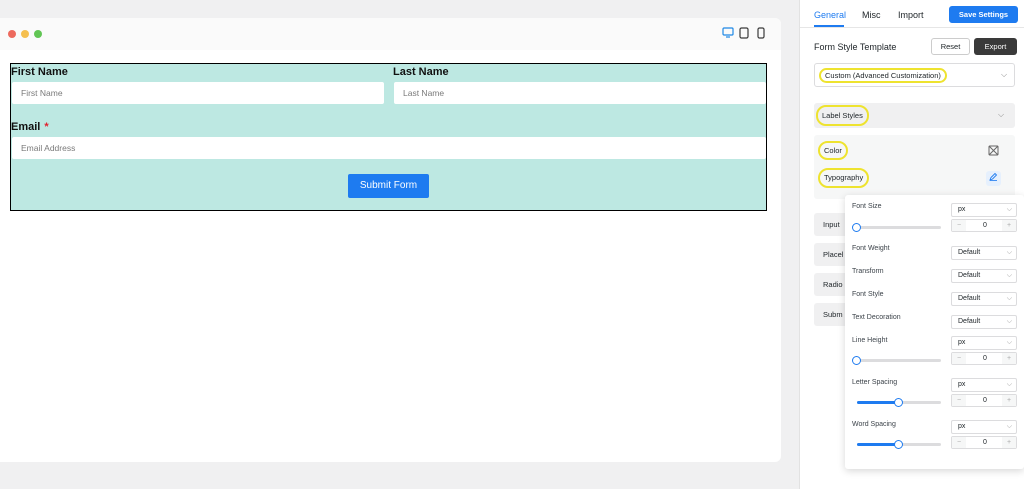 Image resolution: width=1024 pixels, height=489 pixels. I want to click on line-height-label: Line Height, so click(870, 340).